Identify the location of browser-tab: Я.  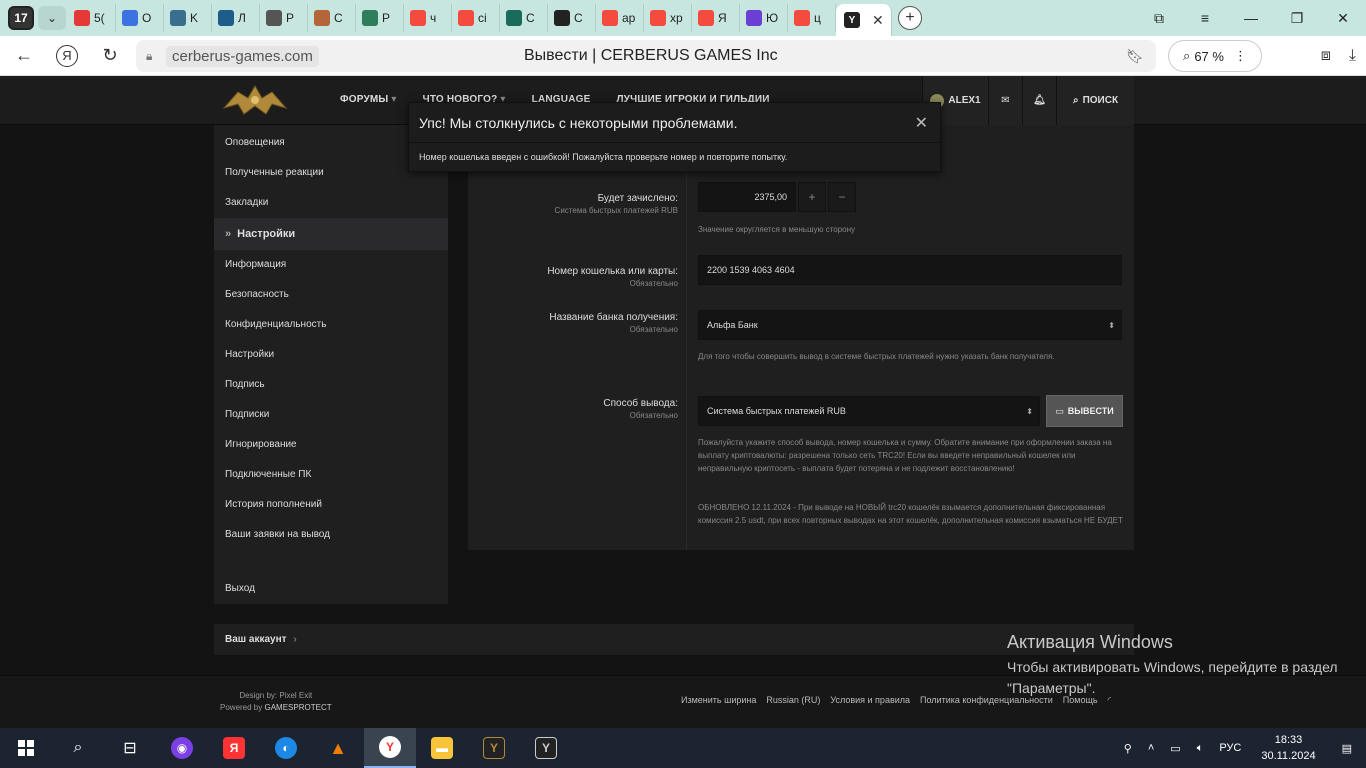
(716, 18).